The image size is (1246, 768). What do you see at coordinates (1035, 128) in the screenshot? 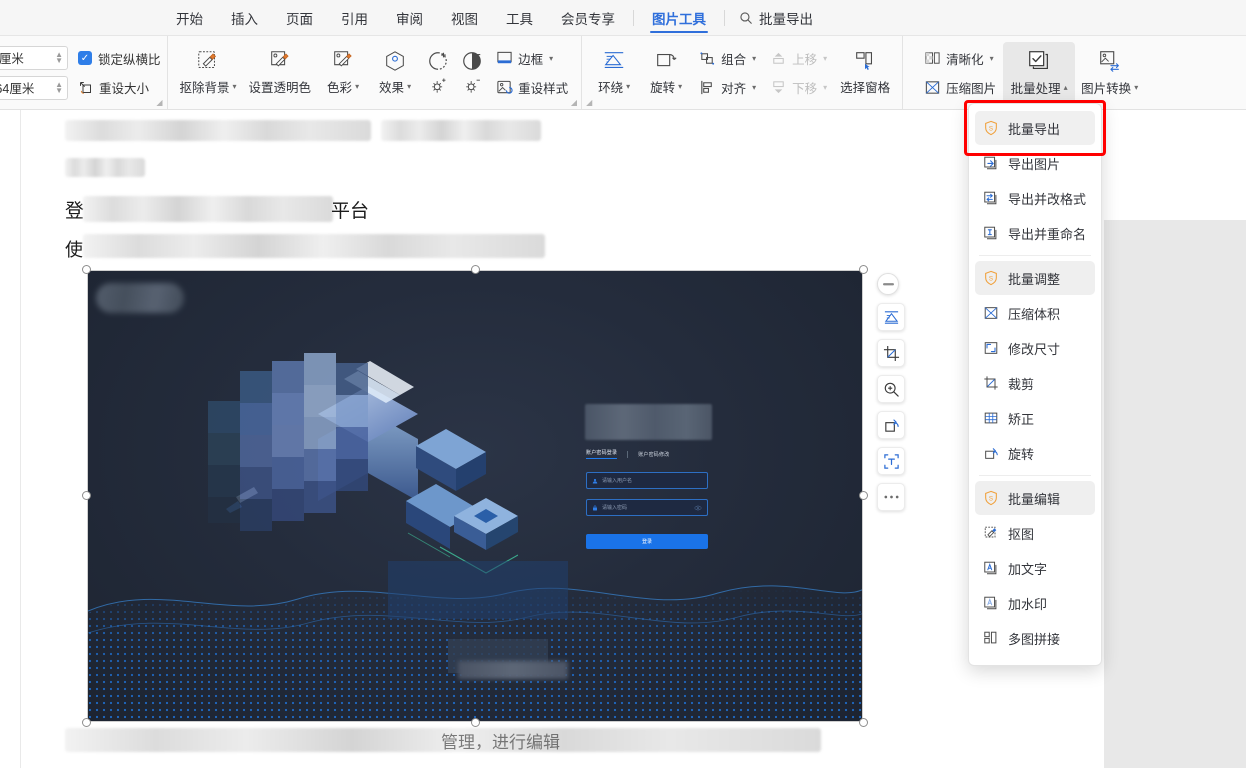
I see `dropdown-item-batch-export: S 批量导出` at bounding box center [1035, 128].